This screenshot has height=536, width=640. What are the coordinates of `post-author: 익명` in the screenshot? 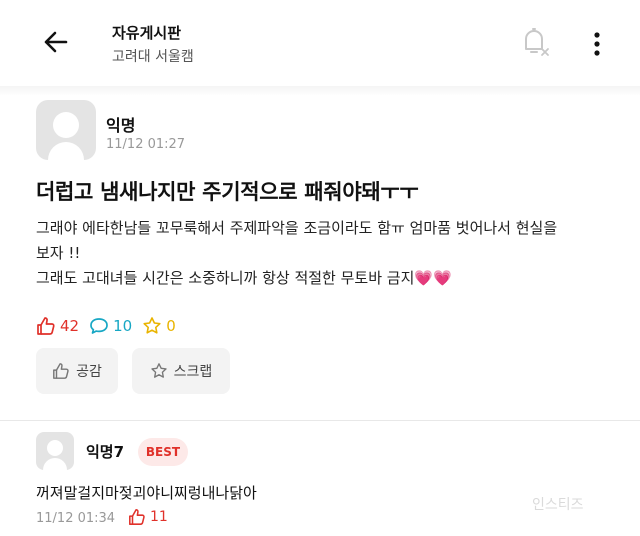 It's located at (121, 125).